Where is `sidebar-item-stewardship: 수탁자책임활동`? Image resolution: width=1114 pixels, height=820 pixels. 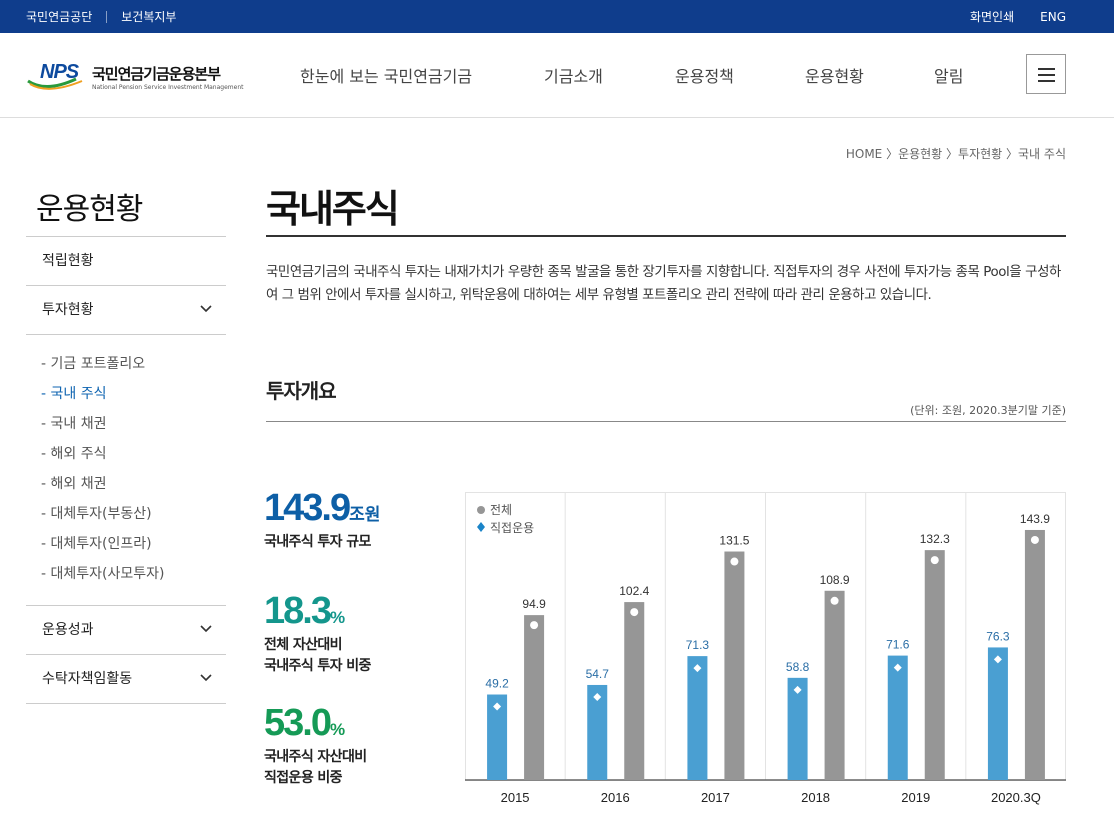 sidebar-item-stewardship: 수탁자책임활동 is located at coordinates (126, 679).